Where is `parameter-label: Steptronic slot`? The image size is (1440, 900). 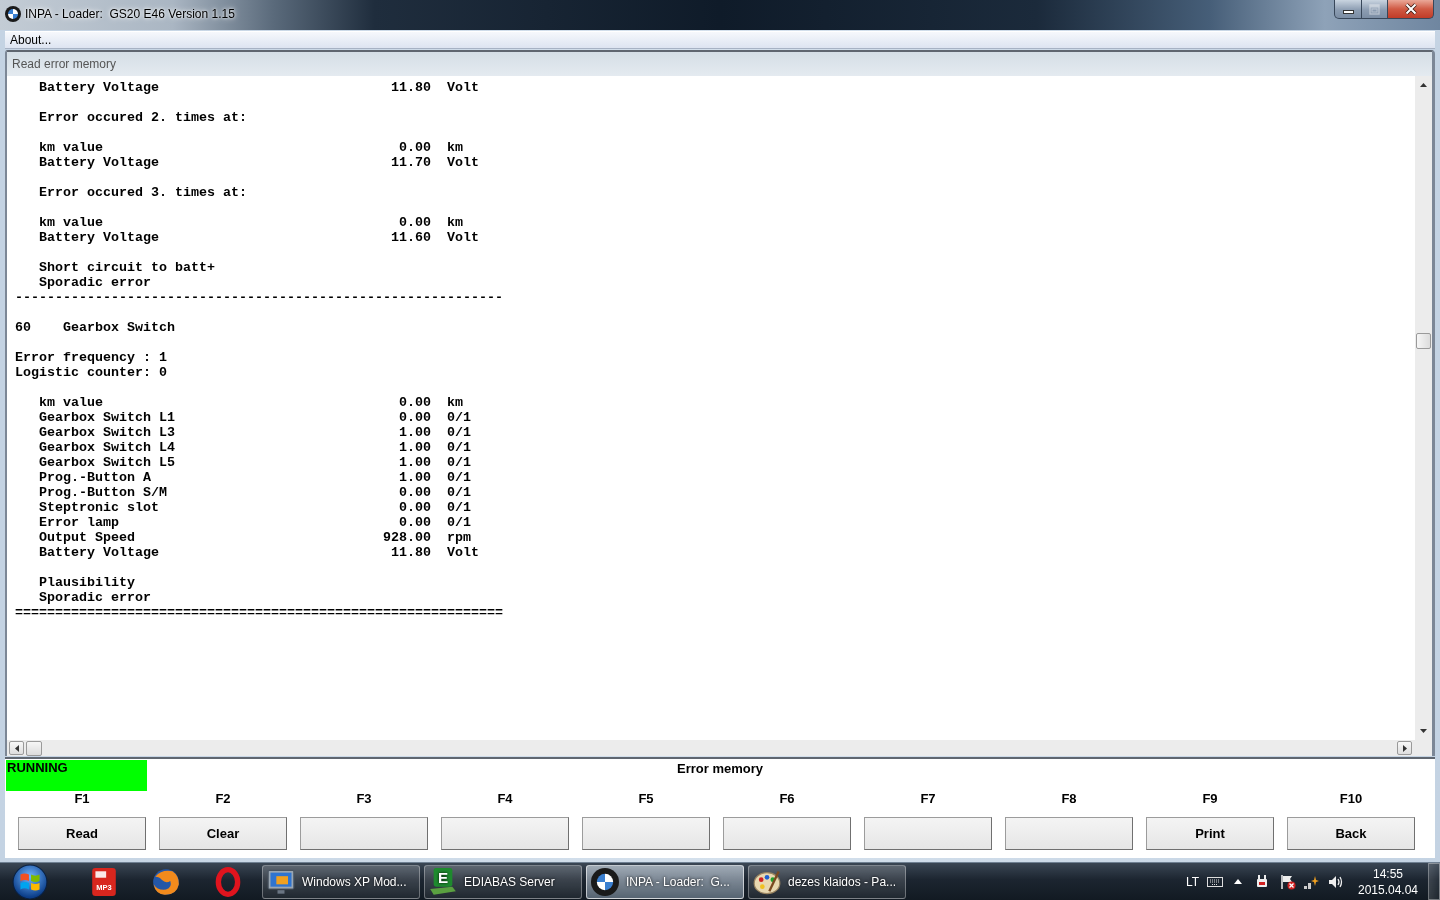 parameter-label: Steptronic slot is located at coordinates (99, 507).